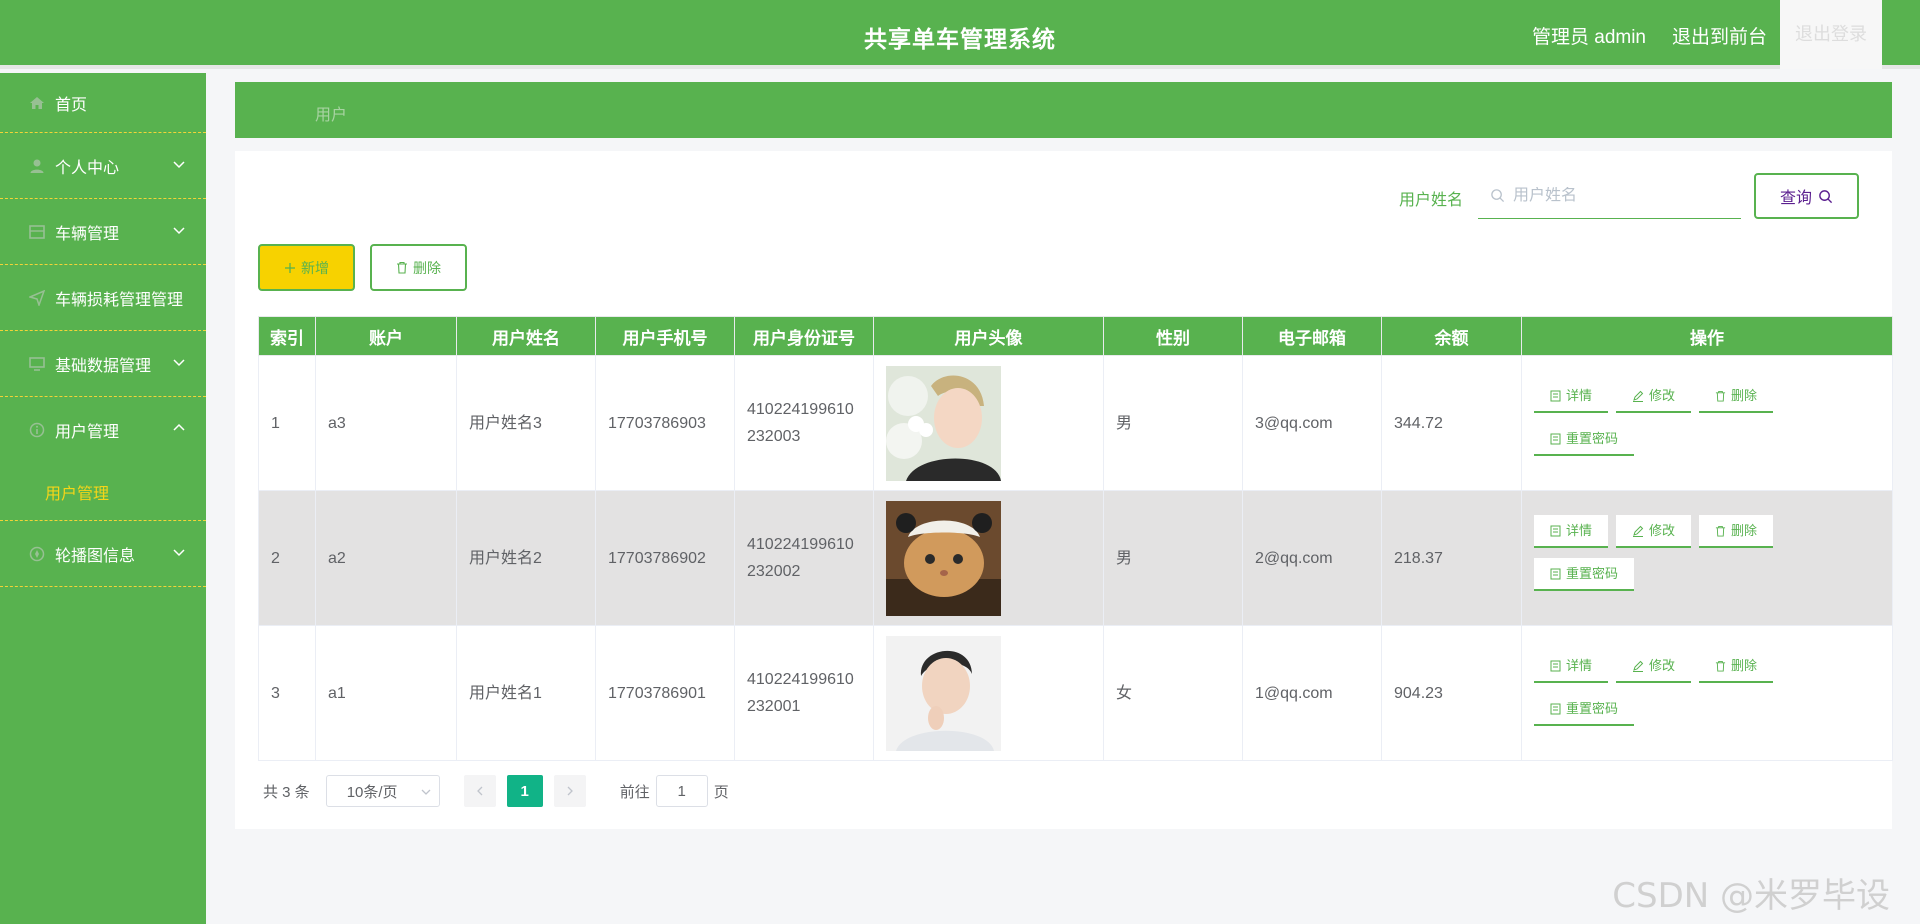  Describe the element at coordinates (665, 693) in the screenshot. I see `cell-phone: 17703786901` at that location.